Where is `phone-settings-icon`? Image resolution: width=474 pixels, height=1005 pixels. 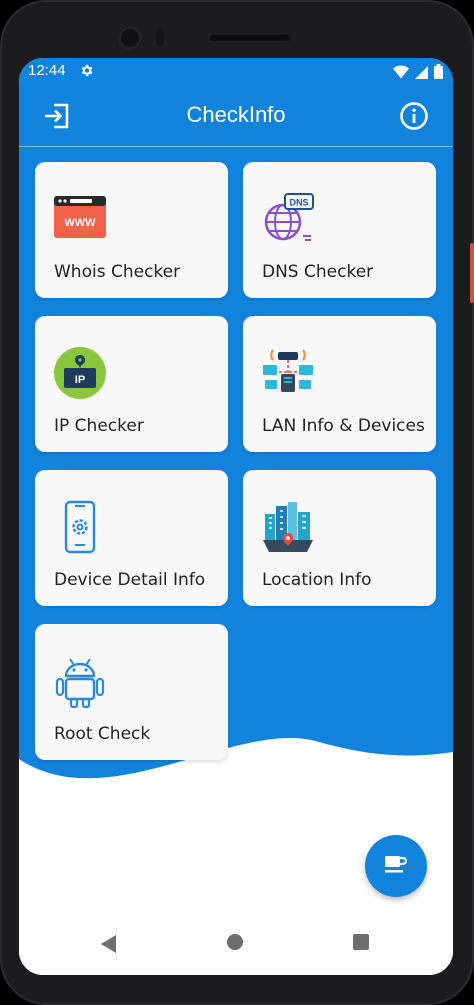 phone-settings-icon is located at coordinates (80, 527).